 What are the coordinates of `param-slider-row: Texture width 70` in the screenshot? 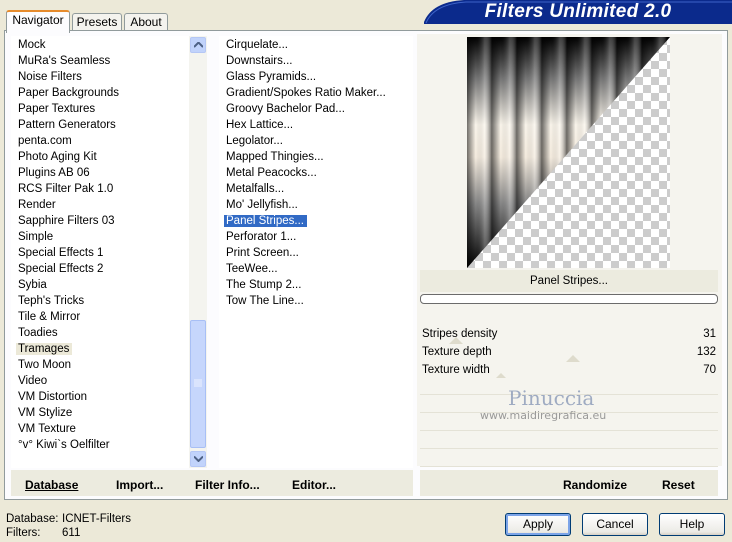 It's located at (569, 371).